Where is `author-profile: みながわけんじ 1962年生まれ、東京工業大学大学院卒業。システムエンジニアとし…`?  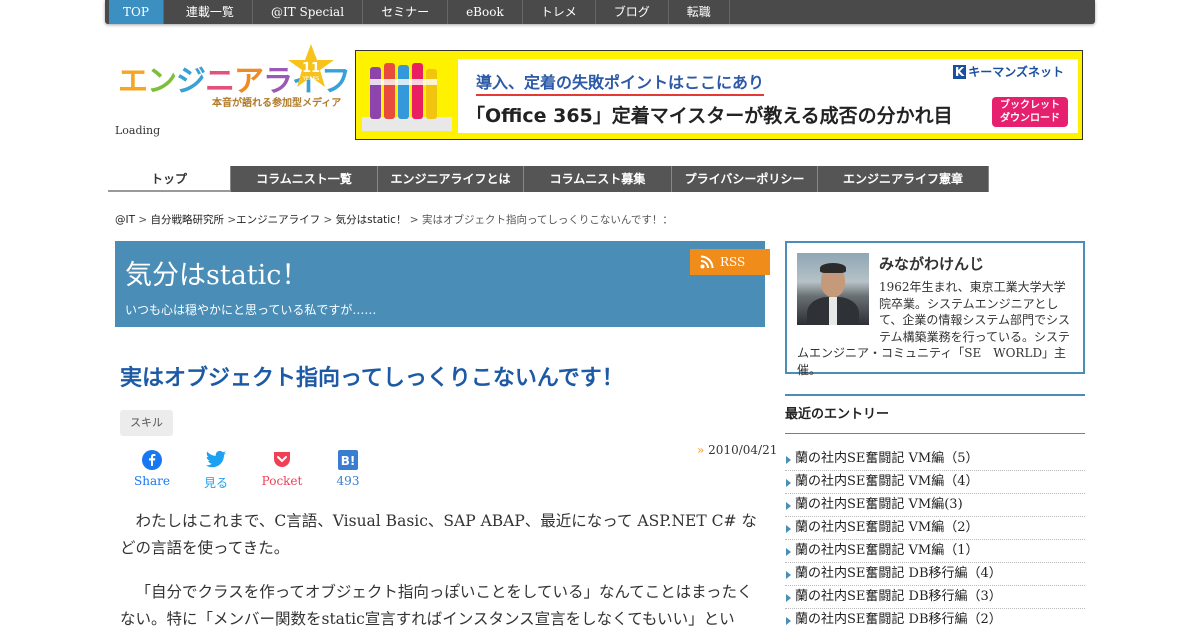
author-profile: みながわけんじ 1962年生まれ、東京工業大学大学院卒業。システムエンジニアとし… is located at coordinates (935, 309).